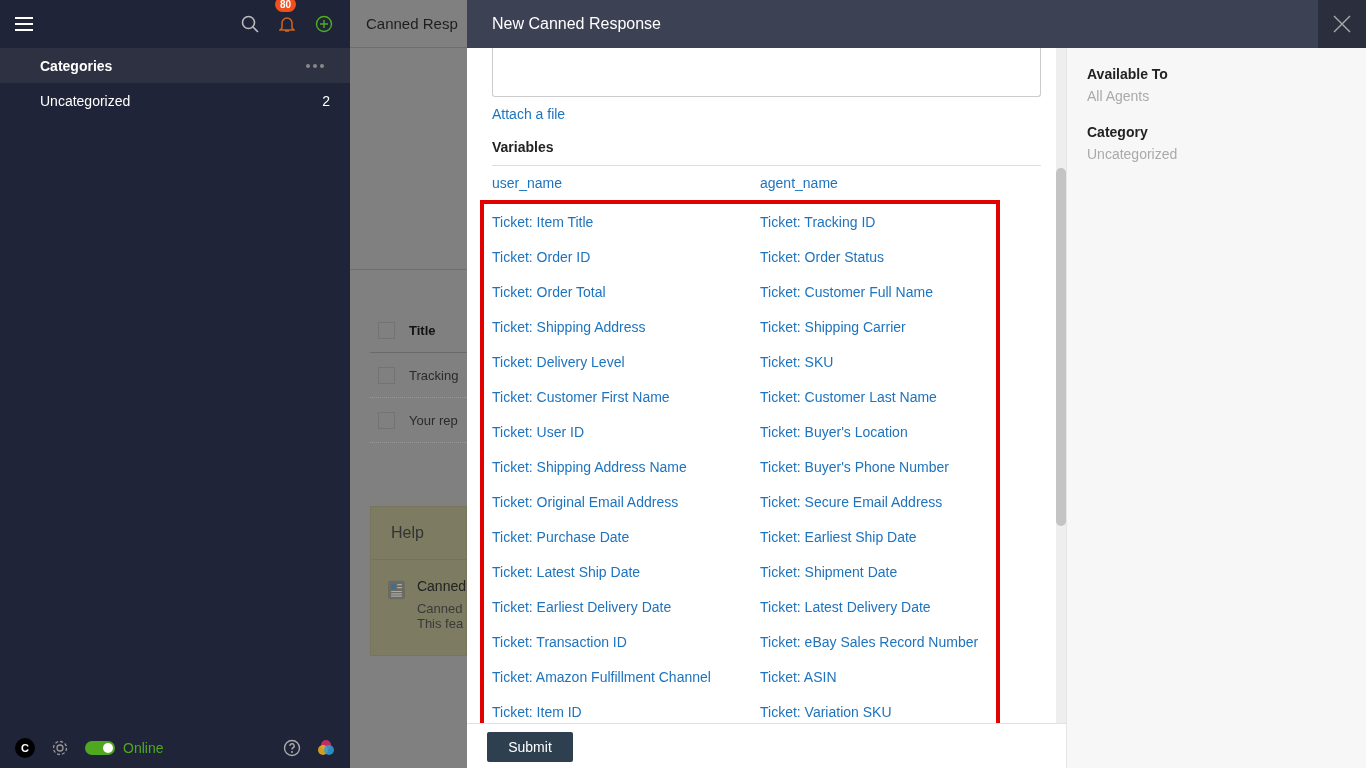 The image size is (1366, 768). I want to click on variable-link: Ticket: Earliest Ship Date, so click(878, 536).